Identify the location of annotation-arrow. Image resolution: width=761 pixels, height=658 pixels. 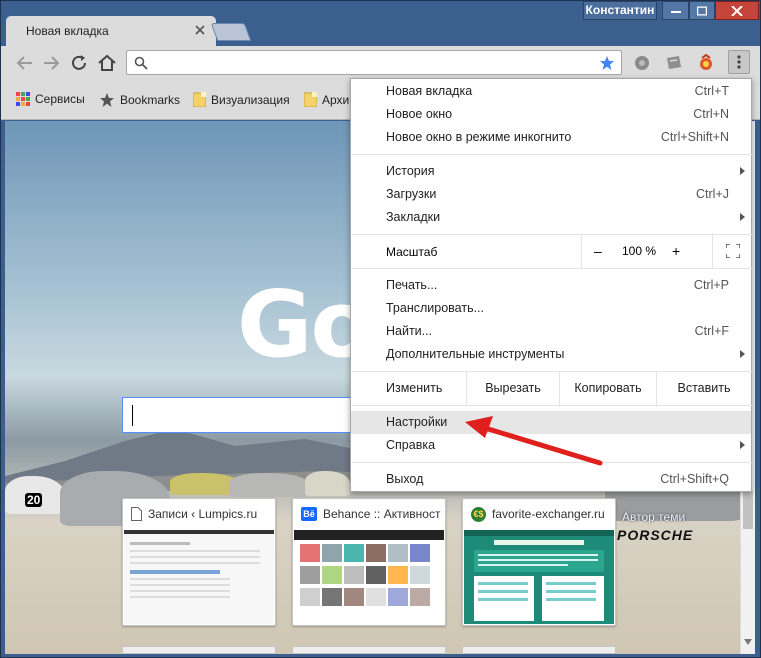
(534, 441).